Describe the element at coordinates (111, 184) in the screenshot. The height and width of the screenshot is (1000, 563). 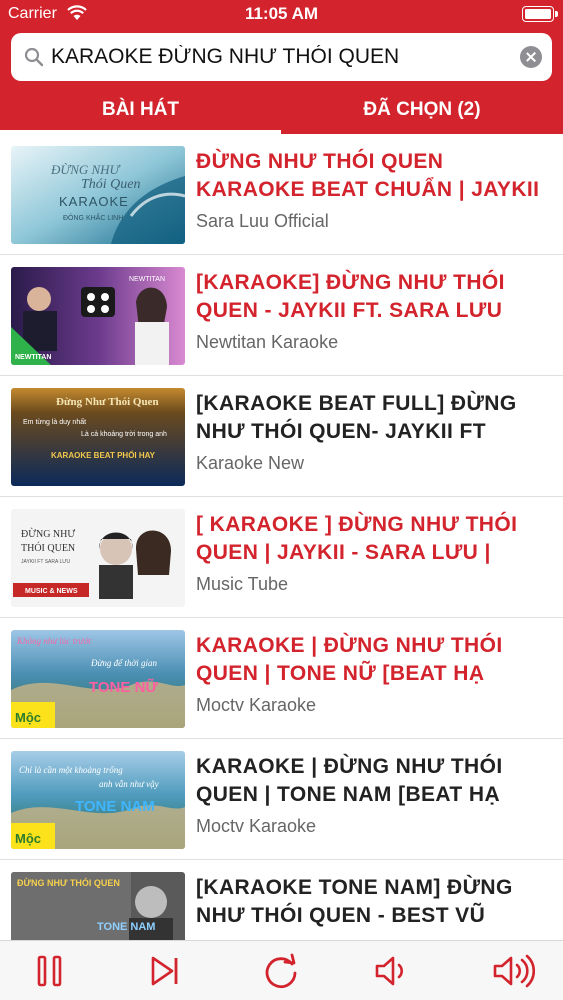
I see `thumb-text: Thói Quen` at that location.